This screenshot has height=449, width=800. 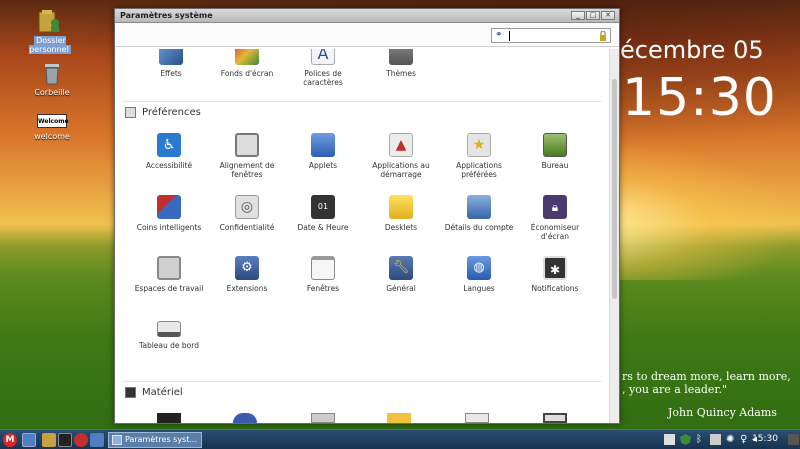 I want to click on settings-item-extensions: ⚙ Extensions, so click(x=247, y=274).